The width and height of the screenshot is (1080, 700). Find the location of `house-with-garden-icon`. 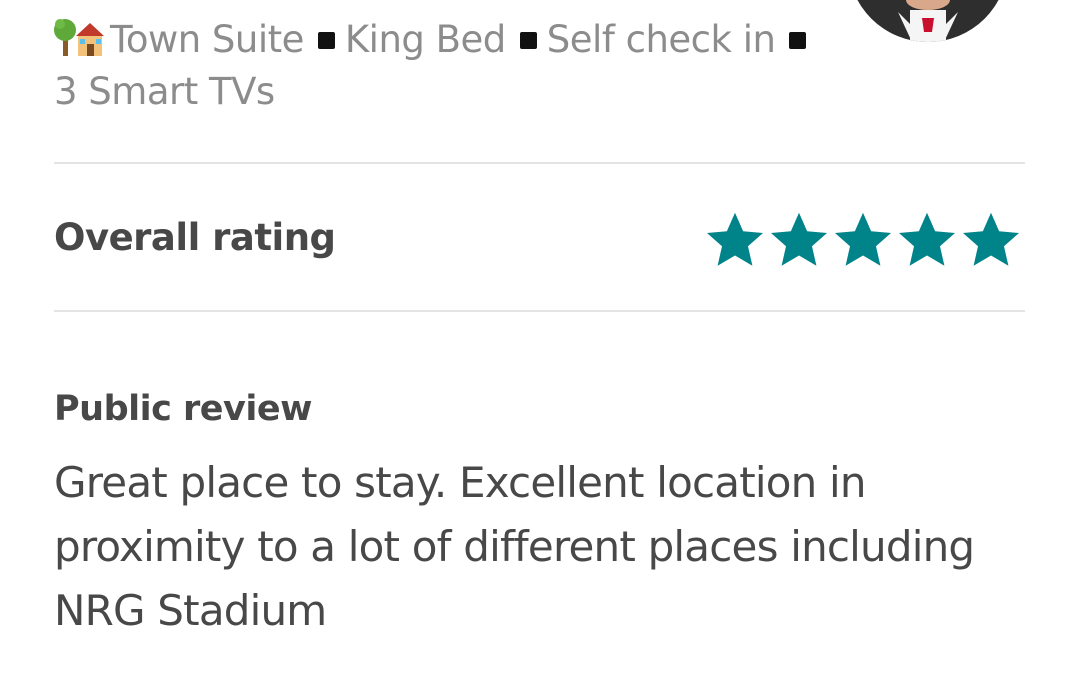

house-with-garden-icon is located at coordinates (80, 36).